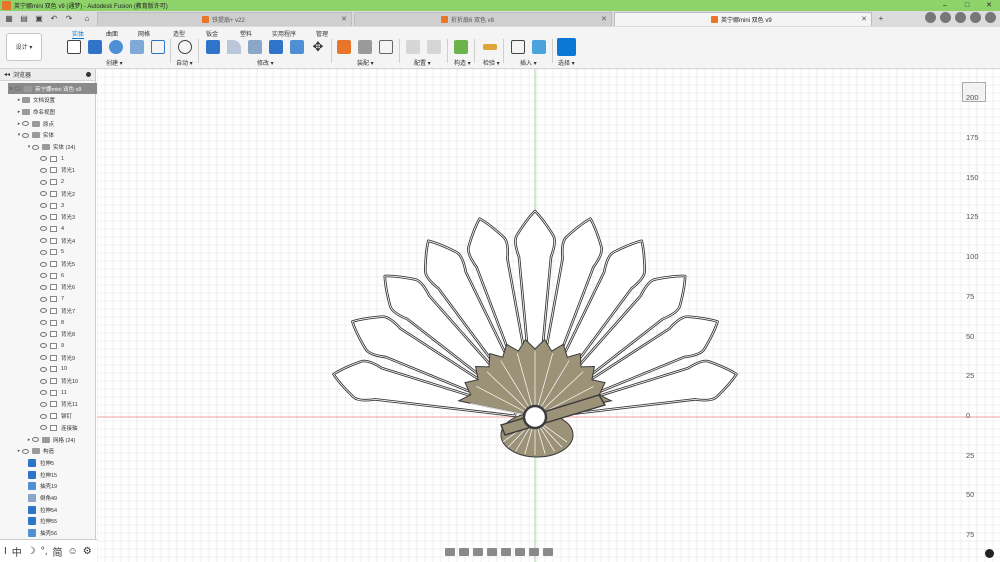 Image resolution: width=1000 pixels, height=562 pixels. Describe the element at coordinates (52, 322) in the screenshot. I see `body-item: 8` at that location.